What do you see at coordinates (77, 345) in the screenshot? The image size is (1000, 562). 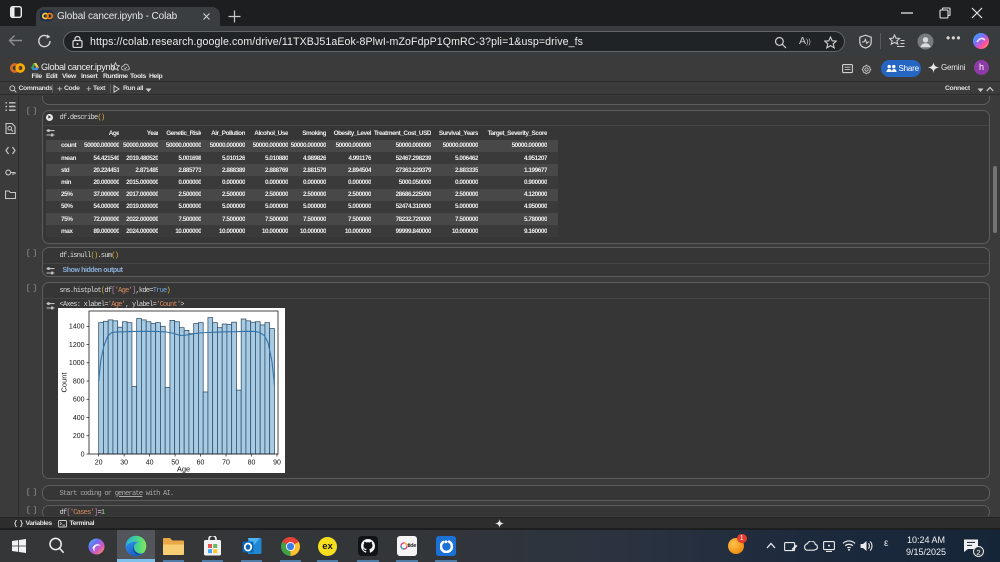 I see `svg-text: 1200` at bounding box center [77, 345].